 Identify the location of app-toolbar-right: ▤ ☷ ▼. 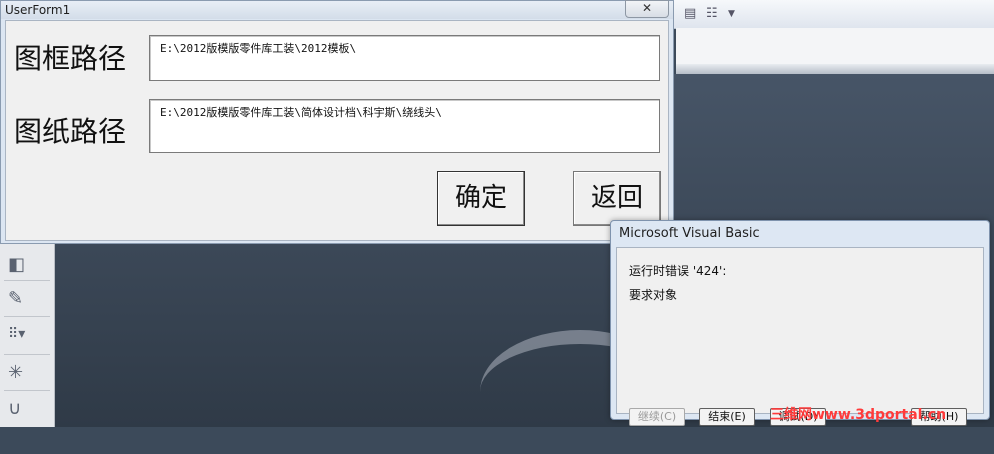
(835, 14).